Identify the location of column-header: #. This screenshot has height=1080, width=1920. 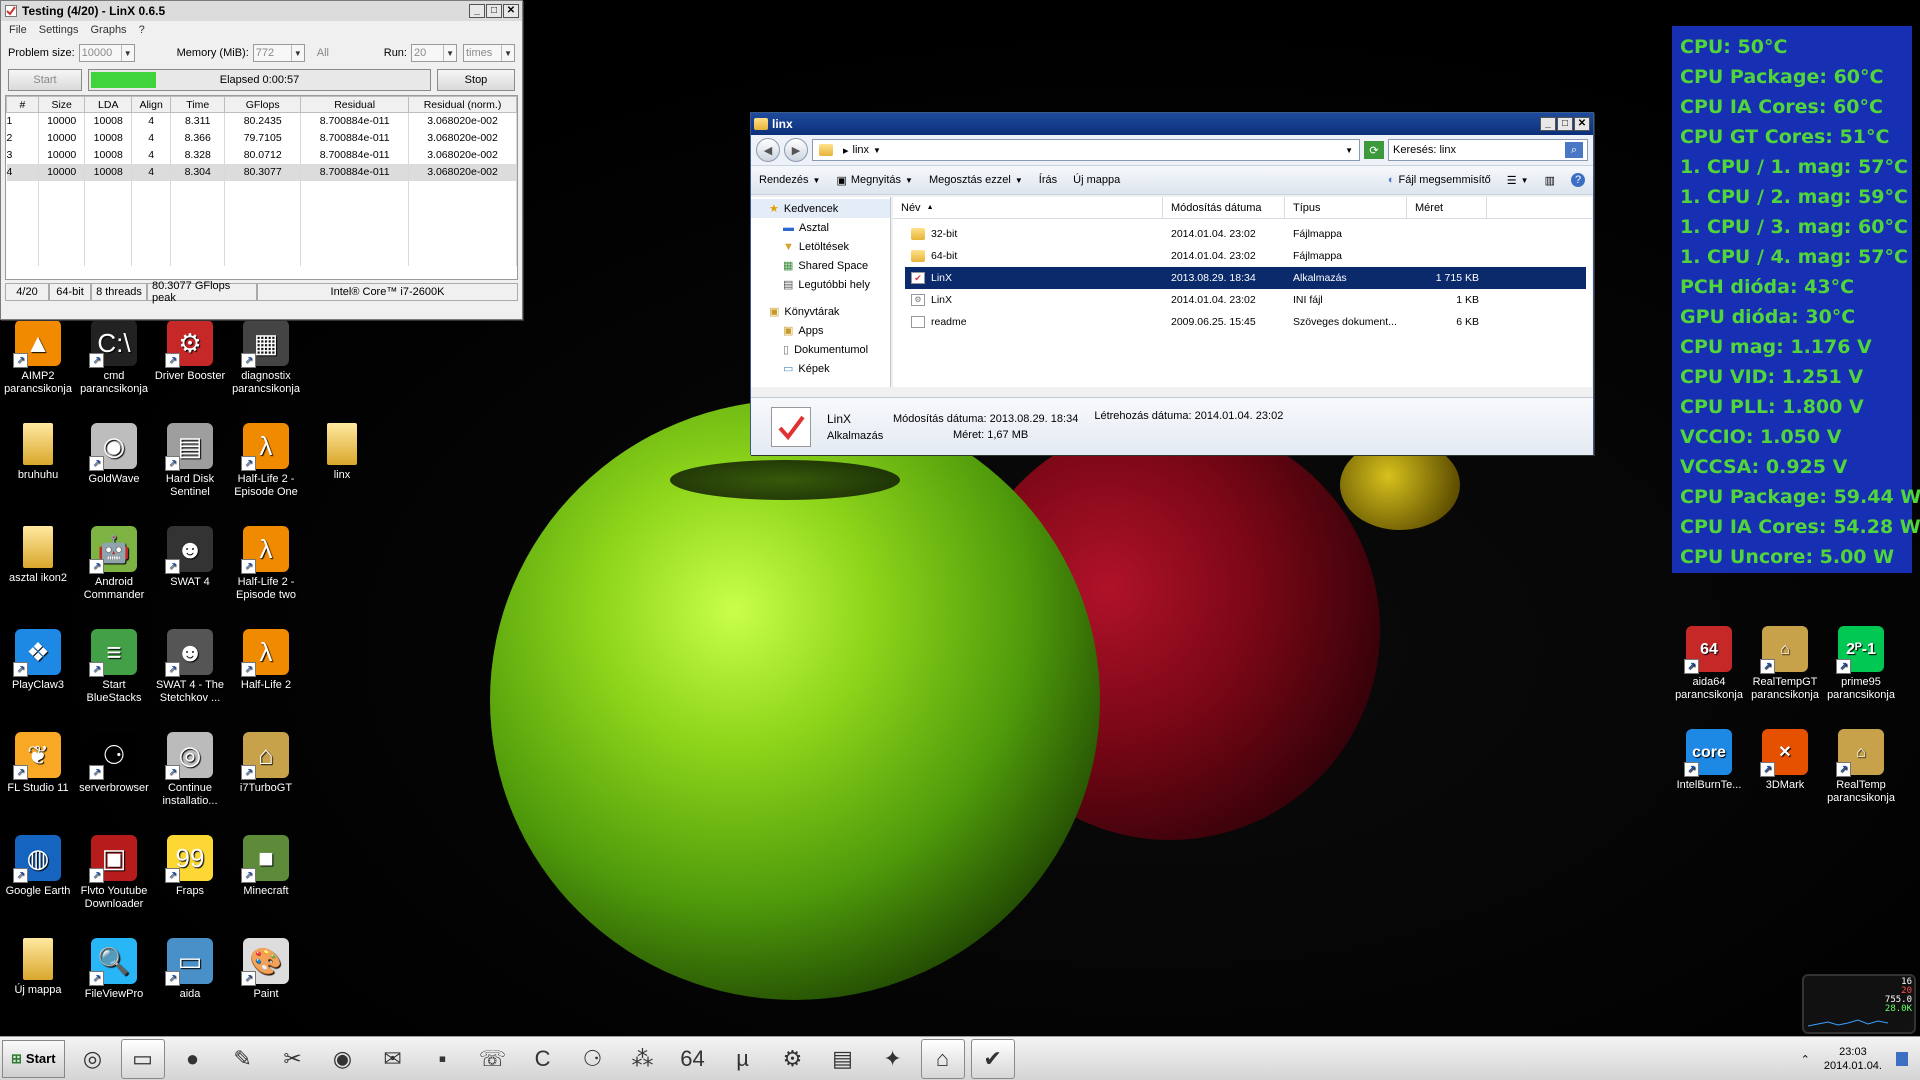
(22, 104).